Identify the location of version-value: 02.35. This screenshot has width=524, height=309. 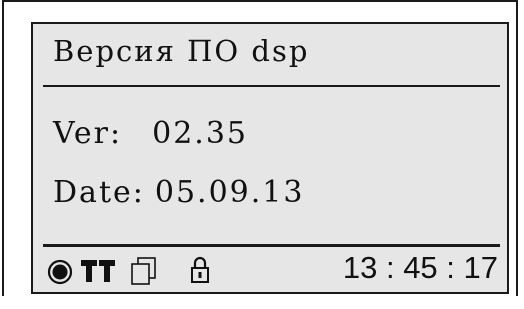
(200, 133).